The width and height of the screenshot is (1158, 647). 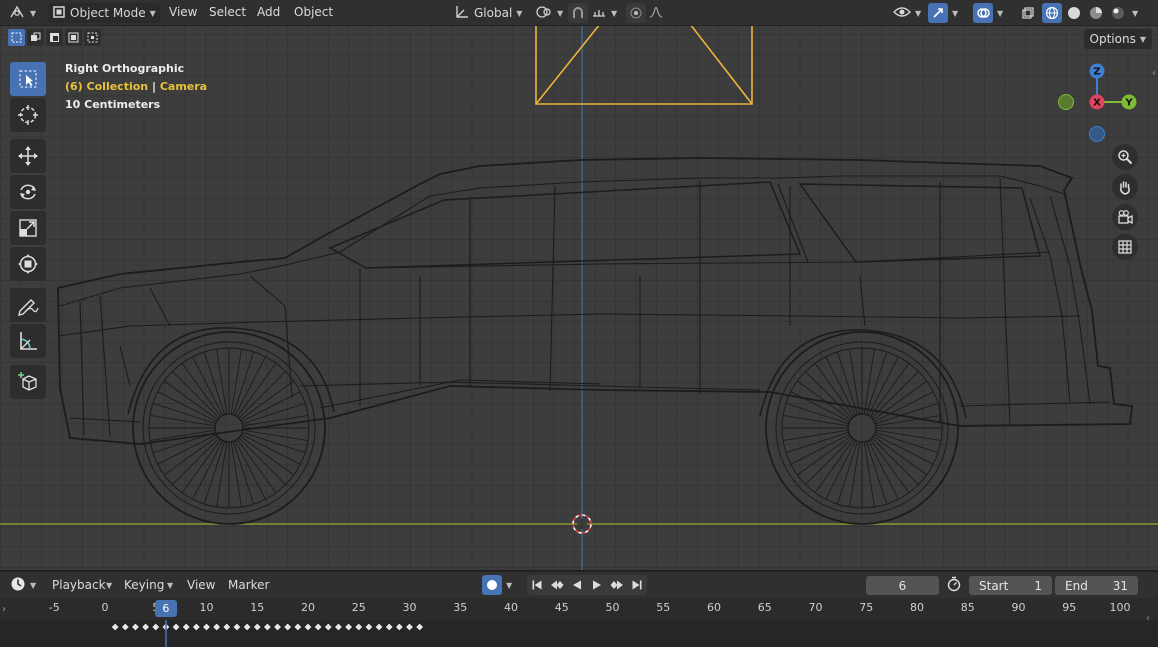 I want to click on zoom-icon, so click(x=1125, y=157).